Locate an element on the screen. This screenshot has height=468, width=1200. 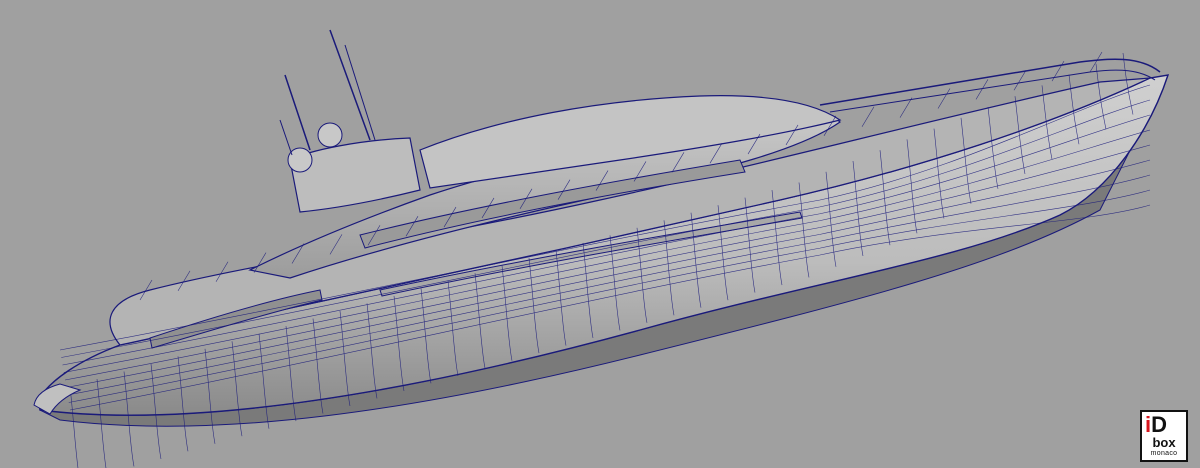
idbox-monaco-logo: iD box monaco is located at coordinates (1164, 436).